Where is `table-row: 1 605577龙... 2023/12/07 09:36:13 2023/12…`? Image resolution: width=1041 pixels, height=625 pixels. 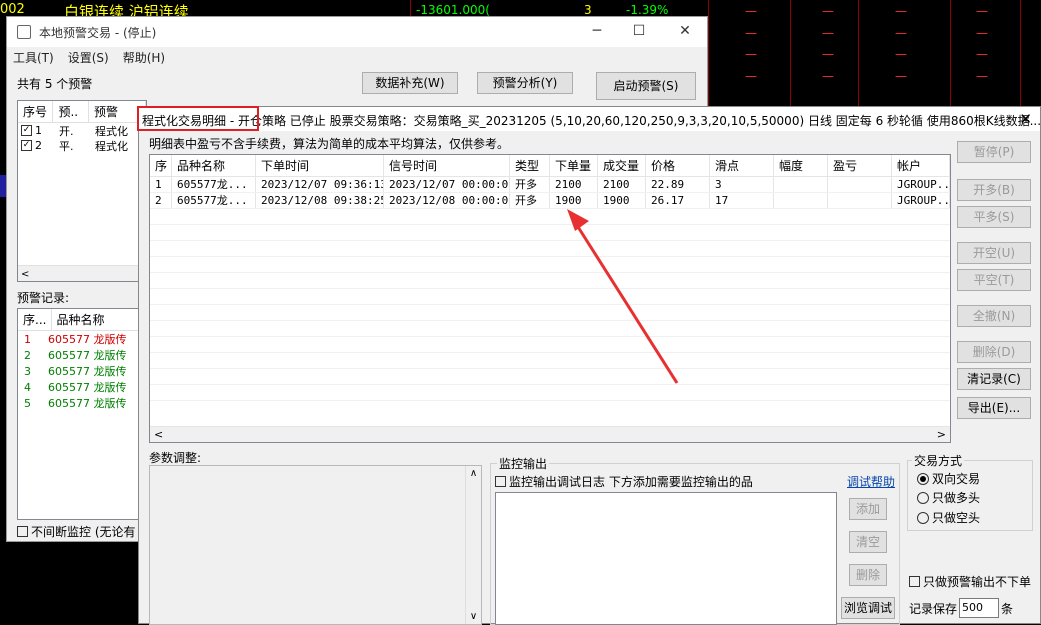 table-row: 1 605577龙... 2023/12/07 09:36:13 2023/12… is located at coordinates (550, 185).